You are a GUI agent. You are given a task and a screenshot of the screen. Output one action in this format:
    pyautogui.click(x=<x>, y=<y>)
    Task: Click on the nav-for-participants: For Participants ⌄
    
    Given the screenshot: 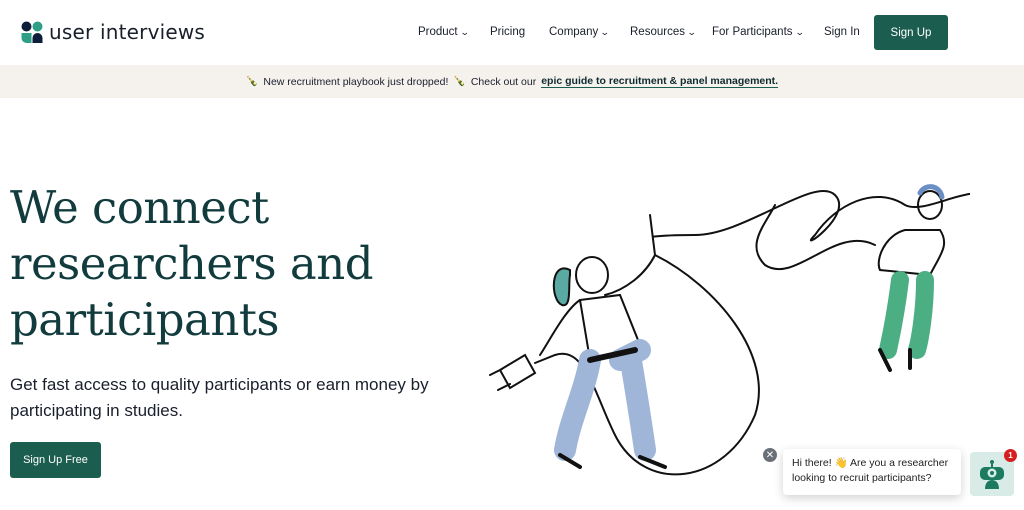 What is the action you would take?
    pyautogui.click(x=758, y=32)
    